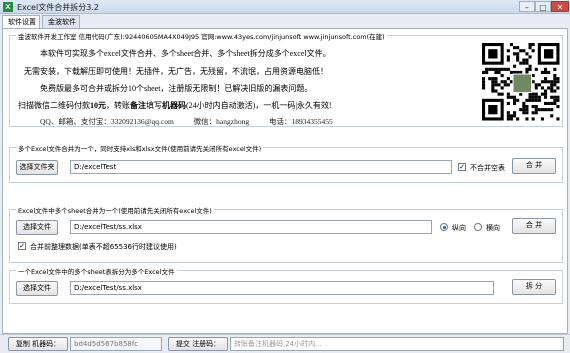  Describe the element at coordinates (116, 344) in the screenshot. I see `machine-code-field: bd4d5d567b858fc` at that location.